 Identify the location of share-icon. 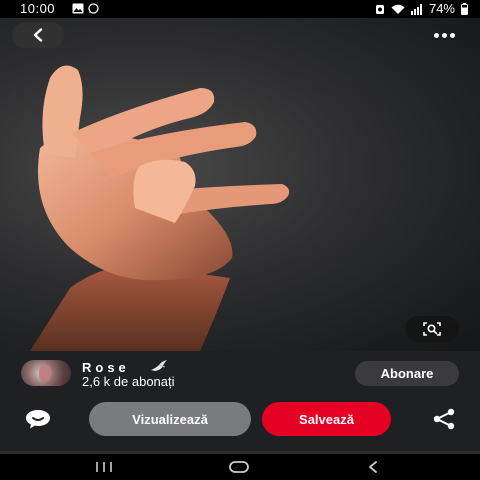
(444, 419).